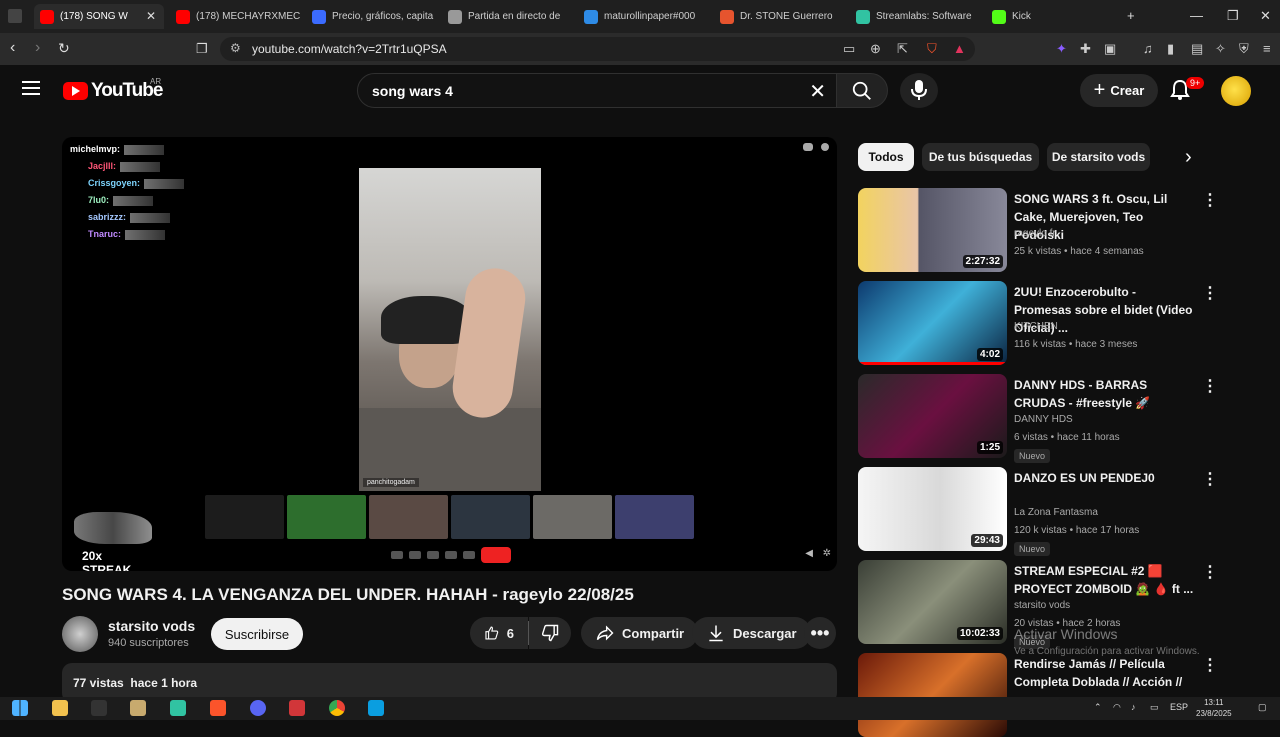  I want to click on video-channel: DANNY HDS, so click(1043, 419).